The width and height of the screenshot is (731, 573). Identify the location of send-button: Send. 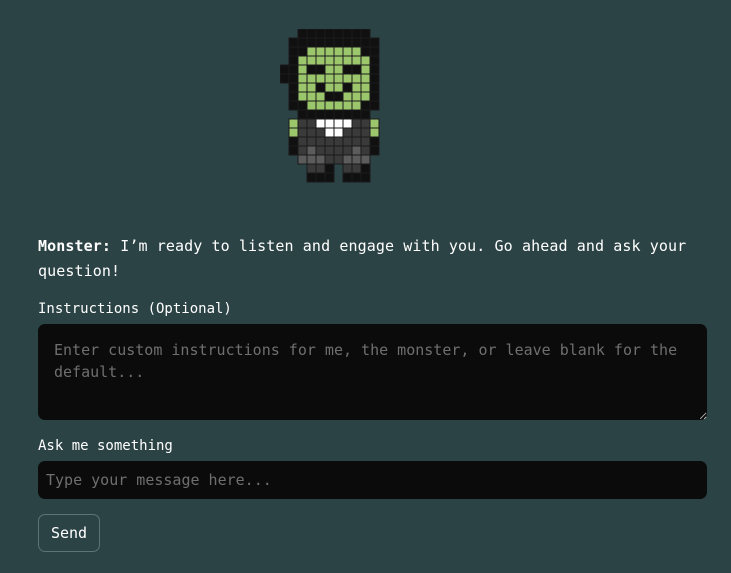
(69, 533).